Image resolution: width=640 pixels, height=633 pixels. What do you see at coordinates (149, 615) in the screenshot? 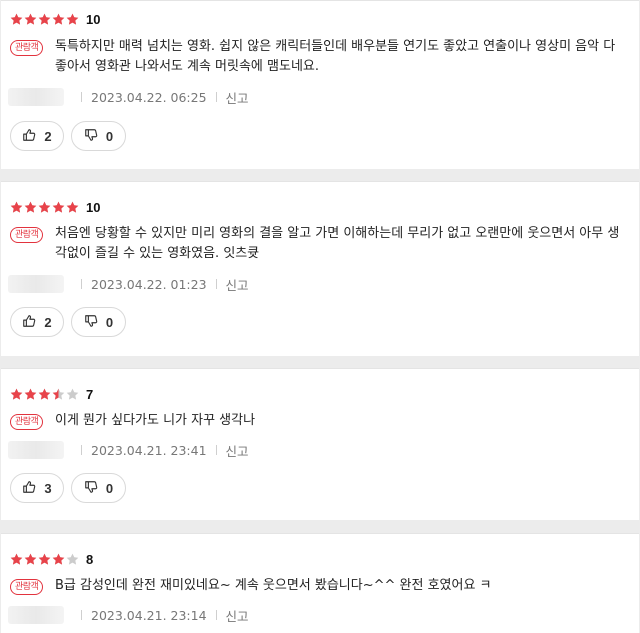
I see `review-date: 2023.04.21. 23:14` at bounding box center [149, 615].